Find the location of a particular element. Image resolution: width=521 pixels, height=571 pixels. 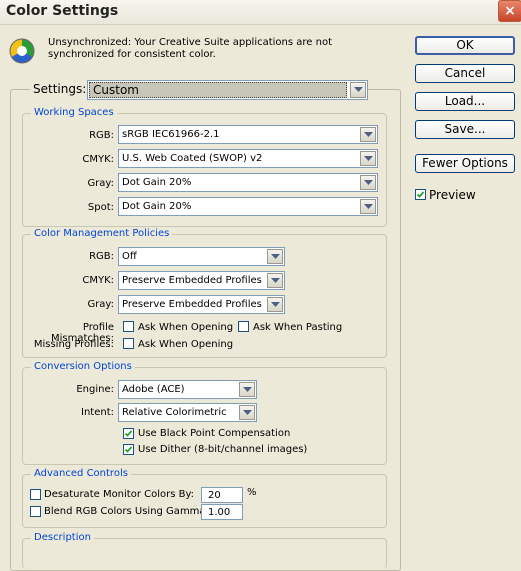

intent-select: Relative Colorimetric is located at coordinates (187, 412).